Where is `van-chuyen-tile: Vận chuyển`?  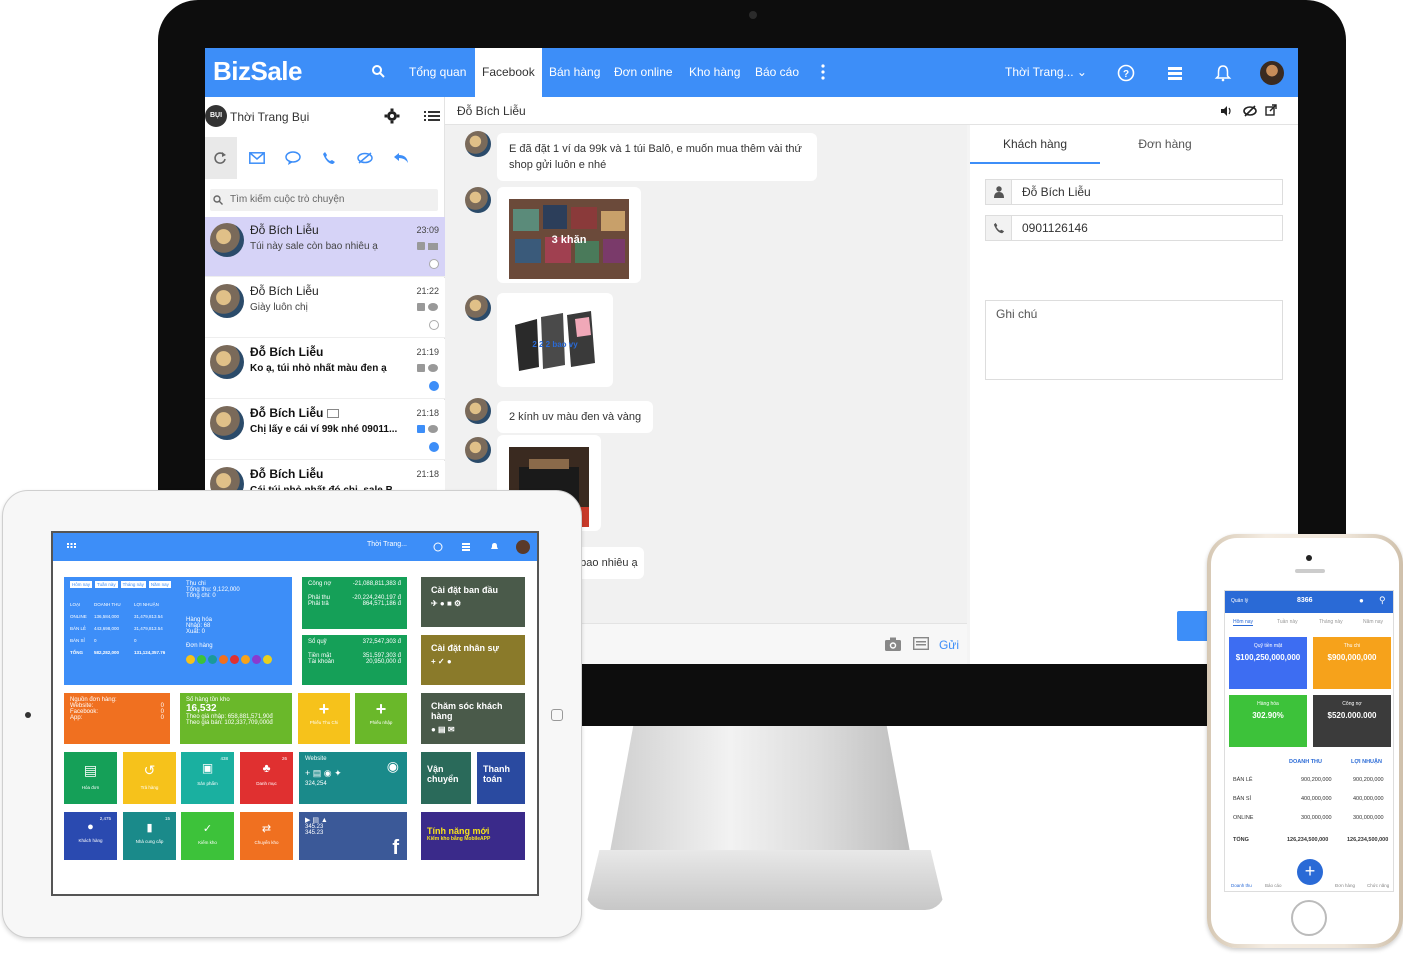
van-chuyen-tile: Vận chuyển is located at coordinates (446, 778).